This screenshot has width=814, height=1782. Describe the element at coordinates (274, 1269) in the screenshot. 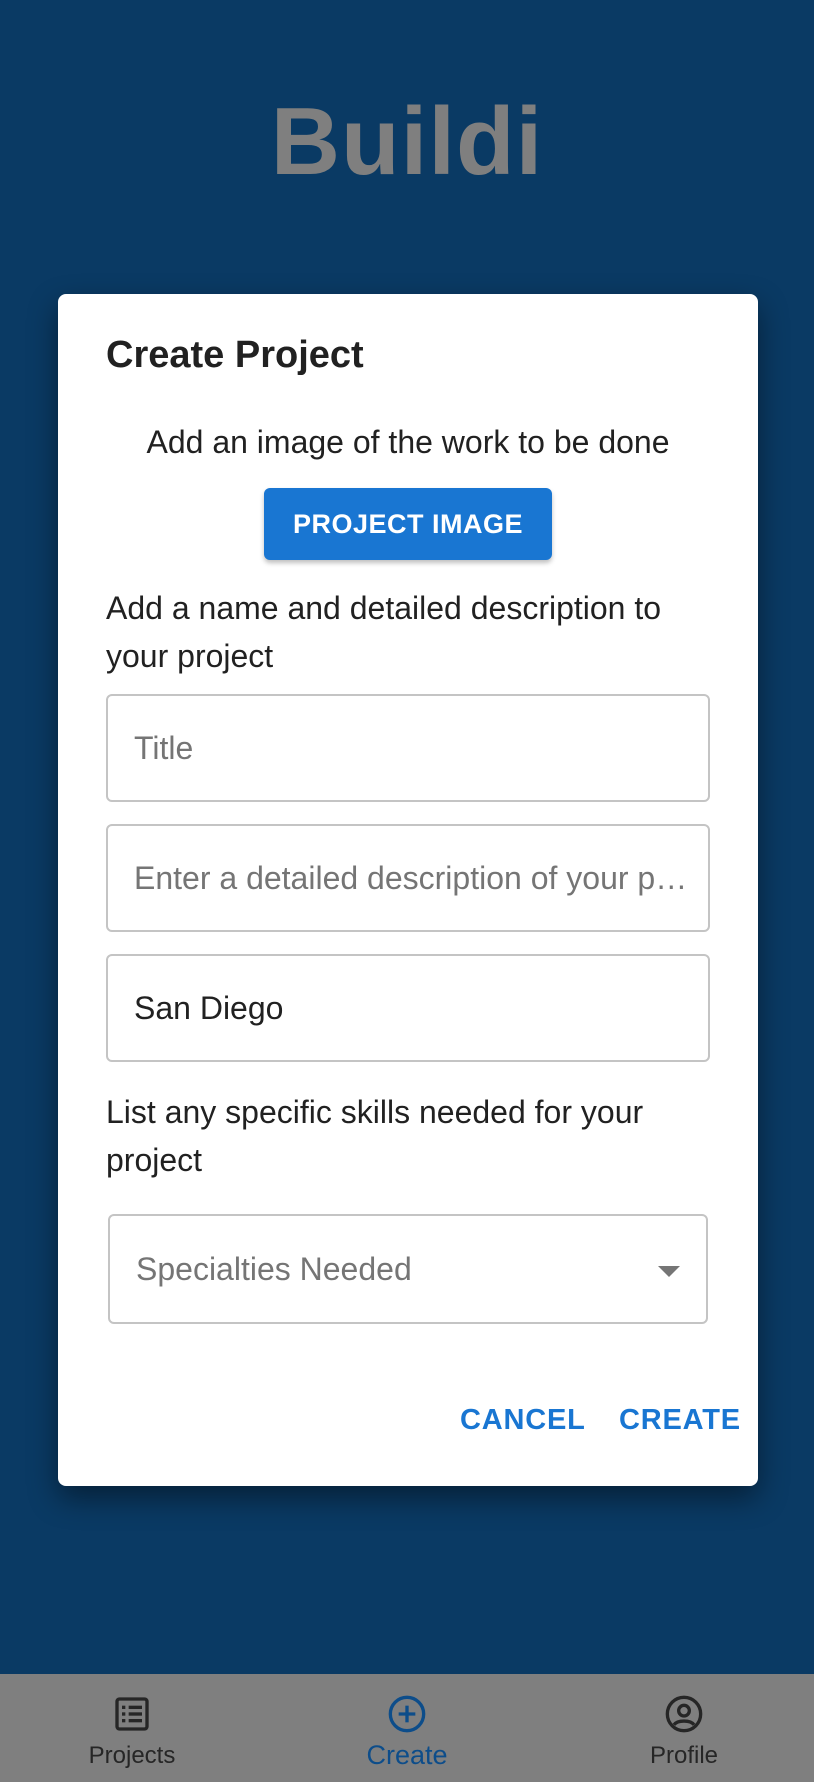

I see `specialties-placeholder: Specialties Needed` at that location.